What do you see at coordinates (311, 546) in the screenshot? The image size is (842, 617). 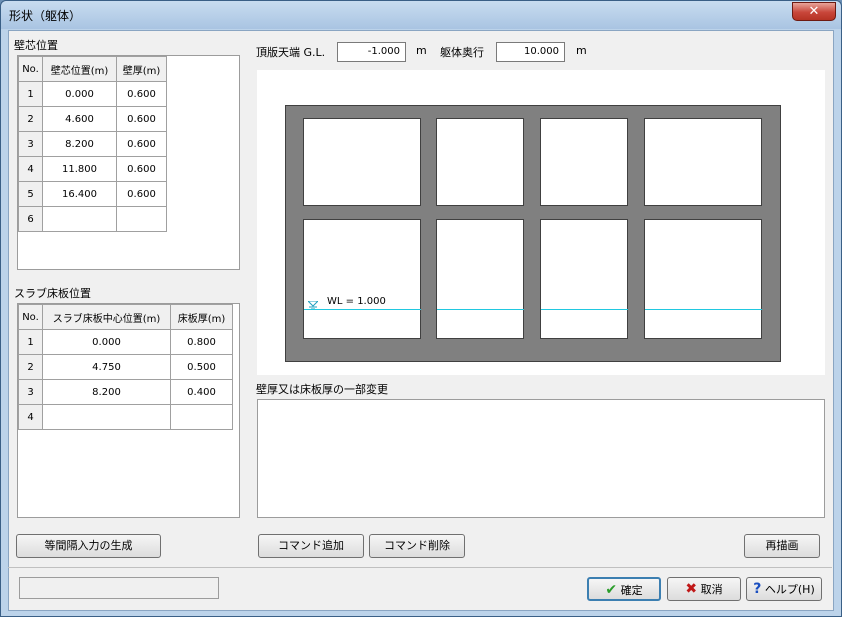 I see `add-command-button: コマンド追加` at bounding box center [311, 546].